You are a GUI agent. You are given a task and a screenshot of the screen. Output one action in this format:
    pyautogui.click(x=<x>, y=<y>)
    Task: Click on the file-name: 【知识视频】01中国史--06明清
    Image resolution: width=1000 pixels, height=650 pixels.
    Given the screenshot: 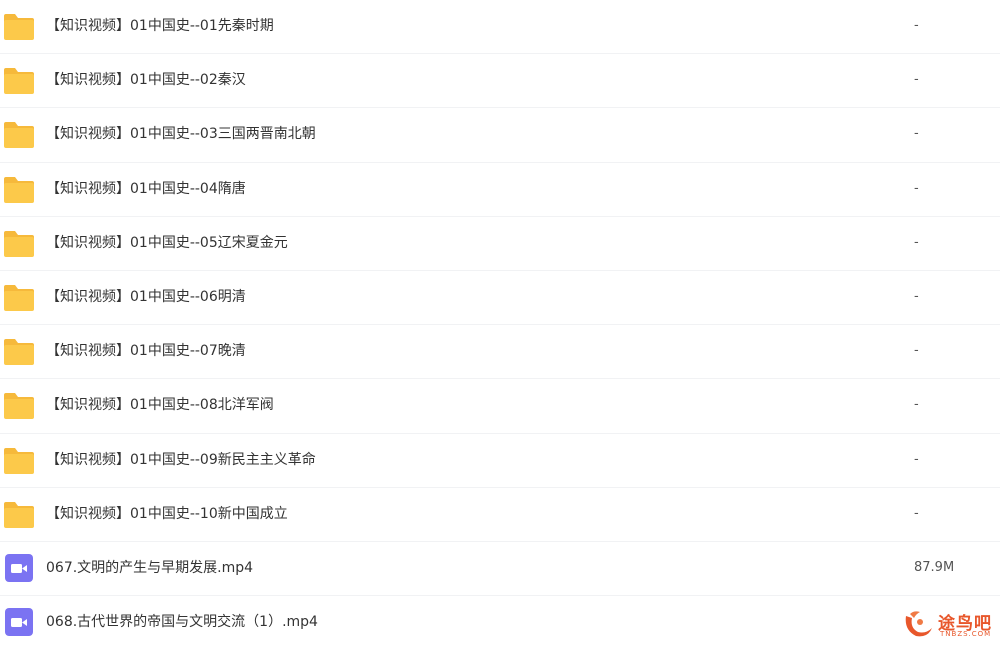 What is the action you would take?
    pyautogui.click(x=146, y=296)
    